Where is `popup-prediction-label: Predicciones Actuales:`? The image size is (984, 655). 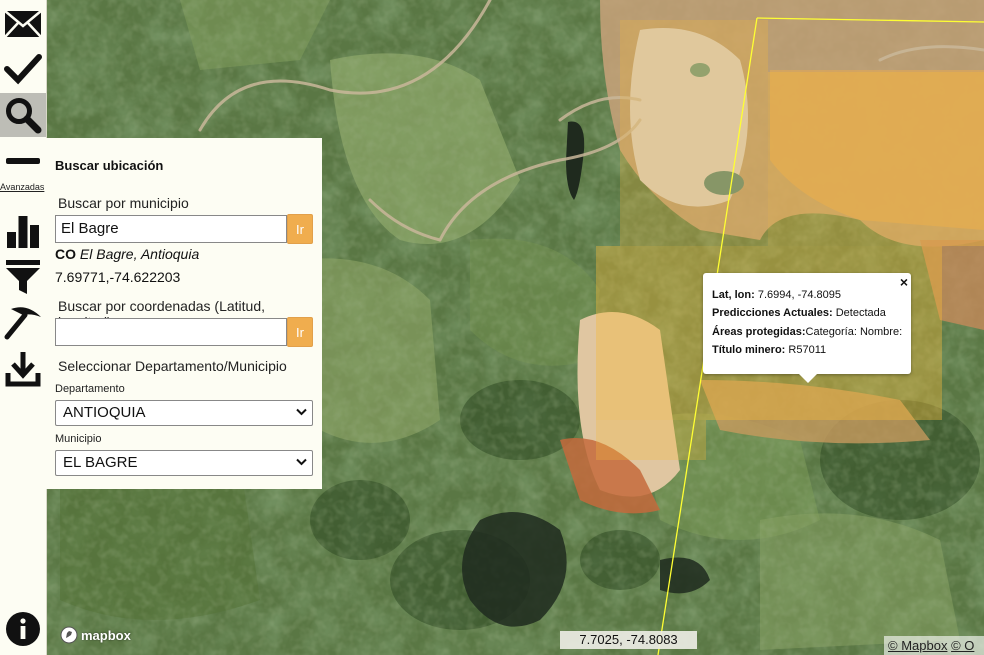
popup-prediction-label: Predicciones Actuales: is located at coordinates (772, 313).